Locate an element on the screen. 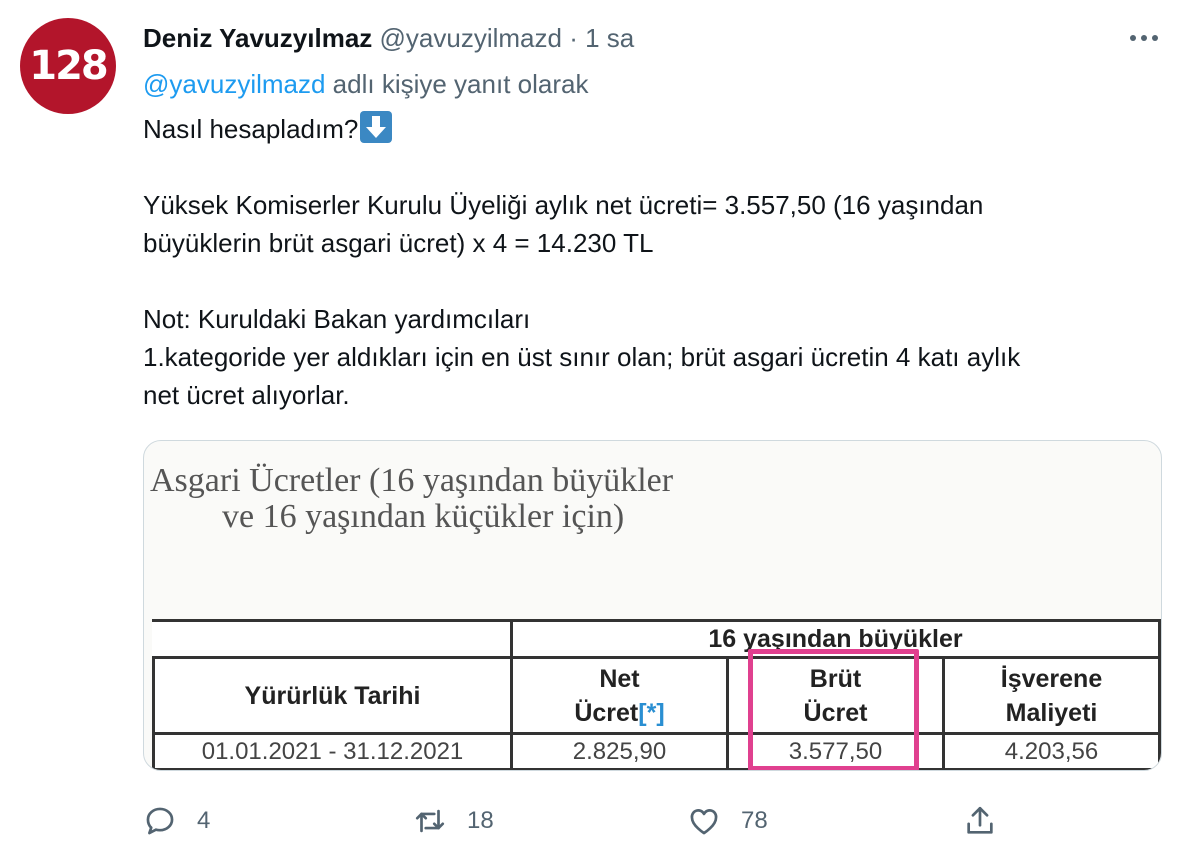 The image size is (1200, 862). tweet-line-1: Nasıl hesapladım? is located at coordinates (251, 129).